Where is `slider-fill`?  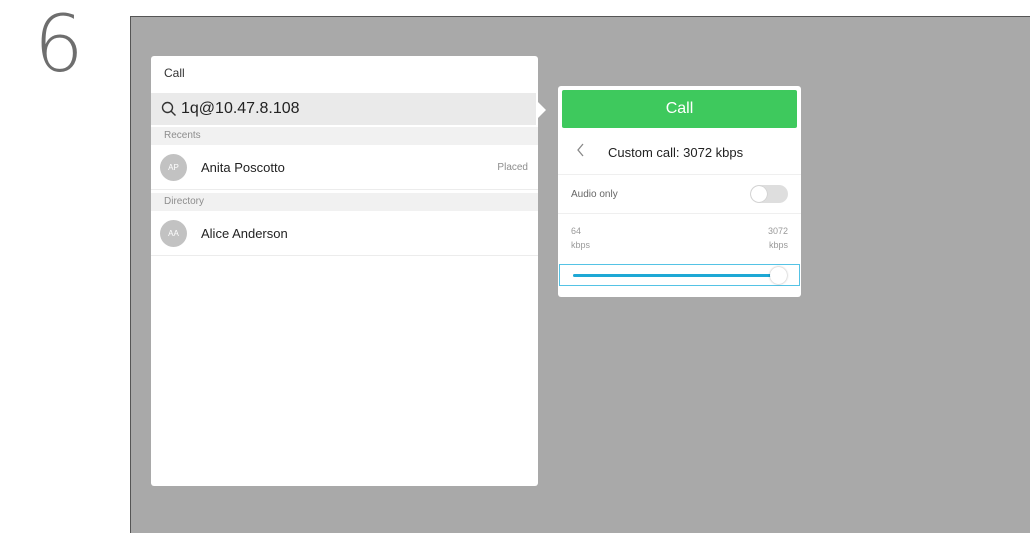
slider-fill is located at coordinates (675, 275).